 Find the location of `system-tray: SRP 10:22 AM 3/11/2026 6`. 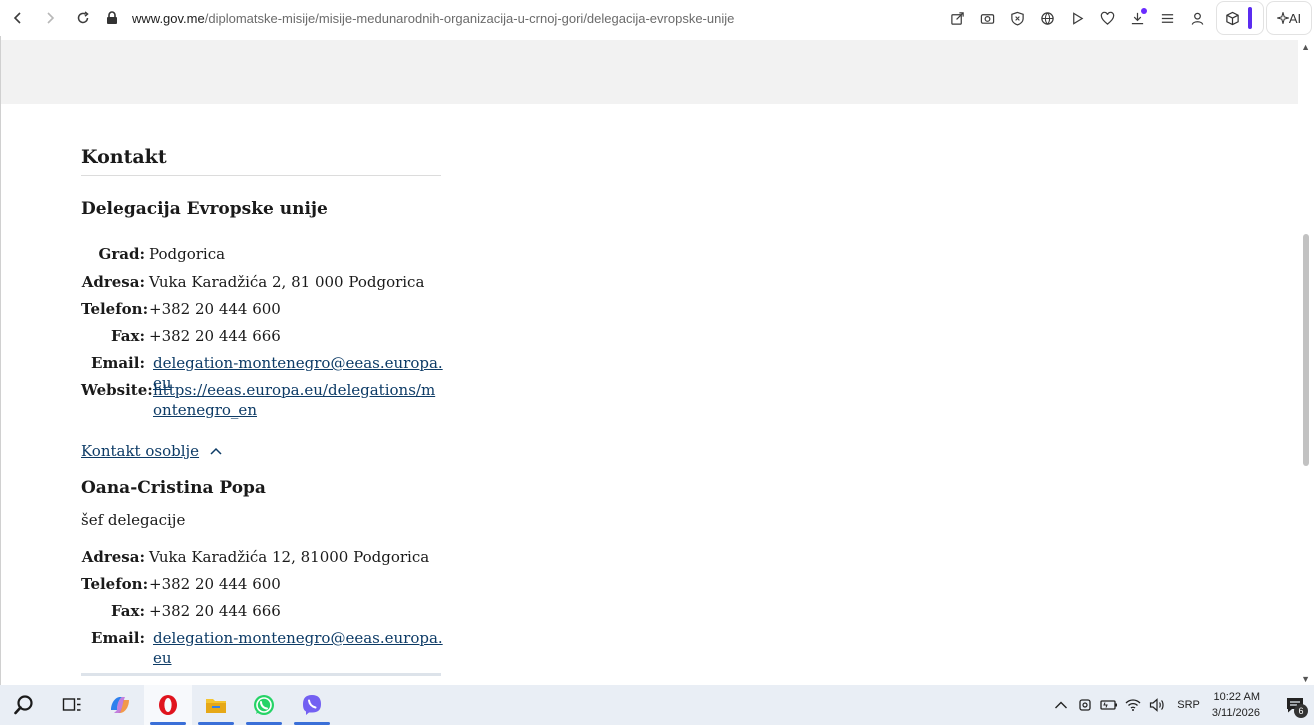

system-tray: SRP 10:22 AM 3/11/2026 6 is located at coordinates (1181, 705).